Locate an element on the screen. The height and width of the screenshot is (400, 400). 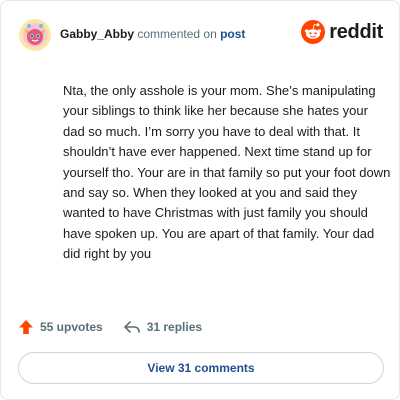
view-comments-button: View 31 comments is located at coordinates (201, 368).